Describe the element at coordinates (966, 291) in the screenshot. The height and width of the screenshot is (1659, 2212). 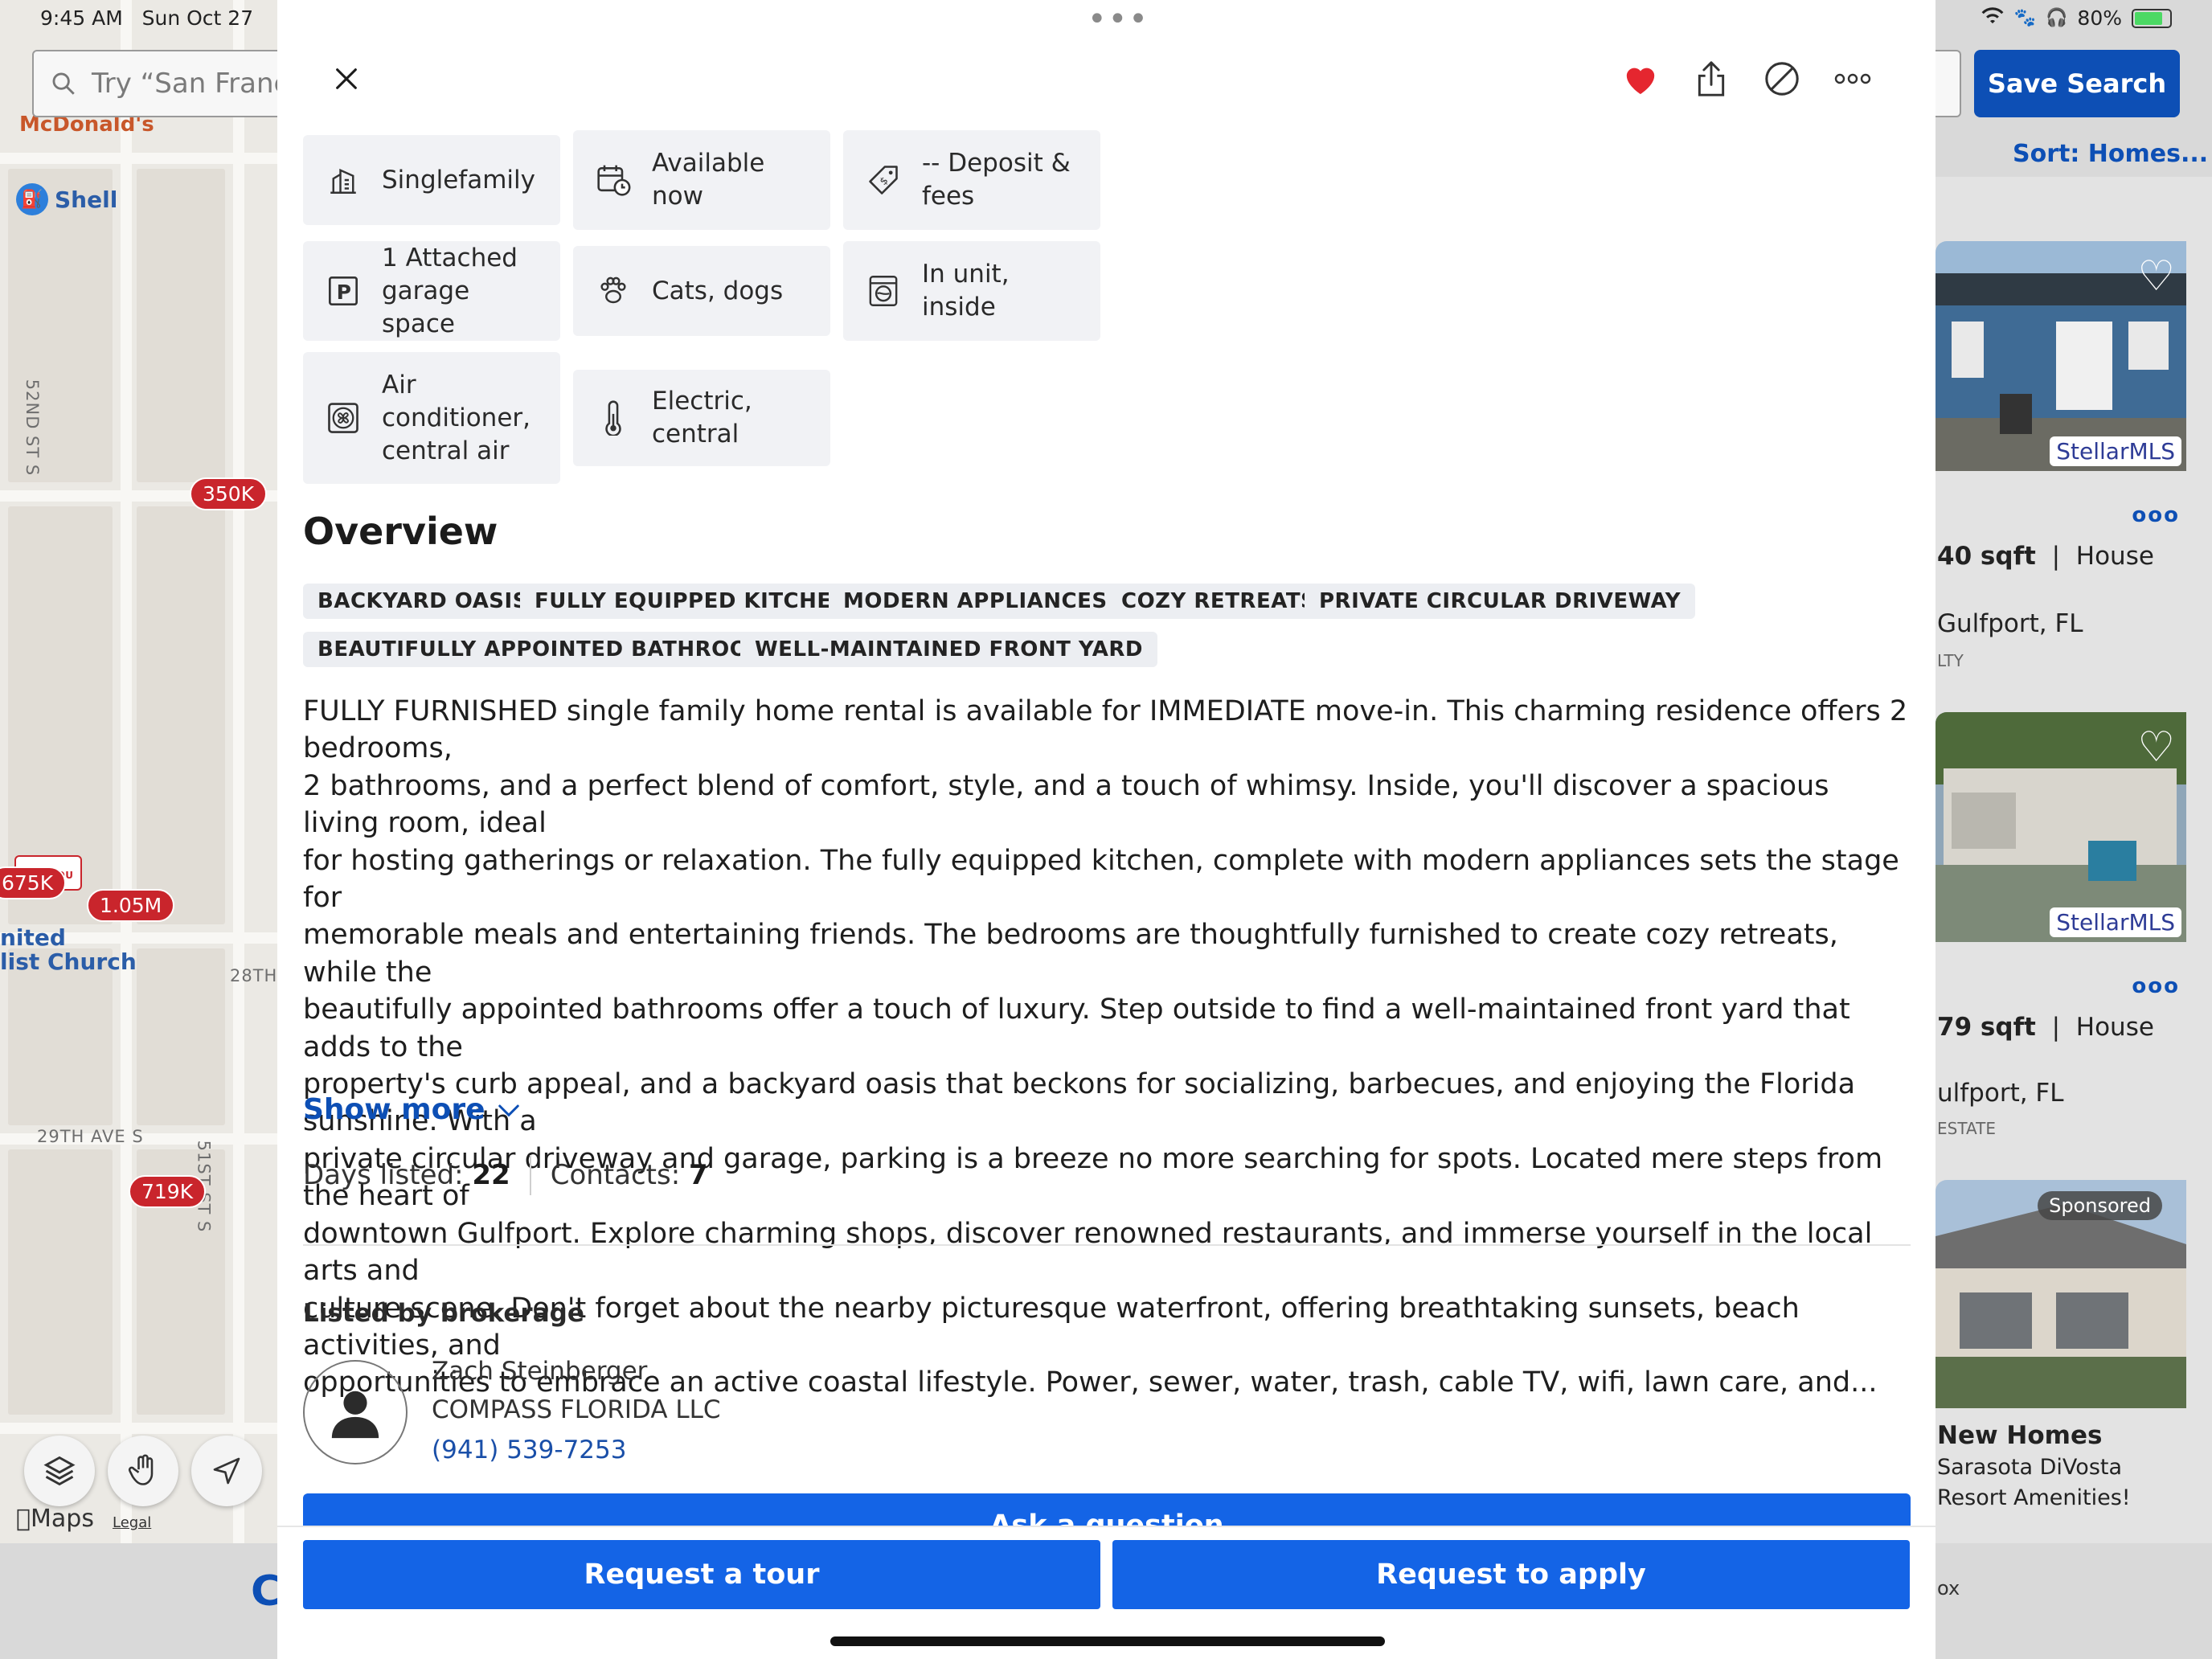
I see `fact-text: In unit, inside` at that location.